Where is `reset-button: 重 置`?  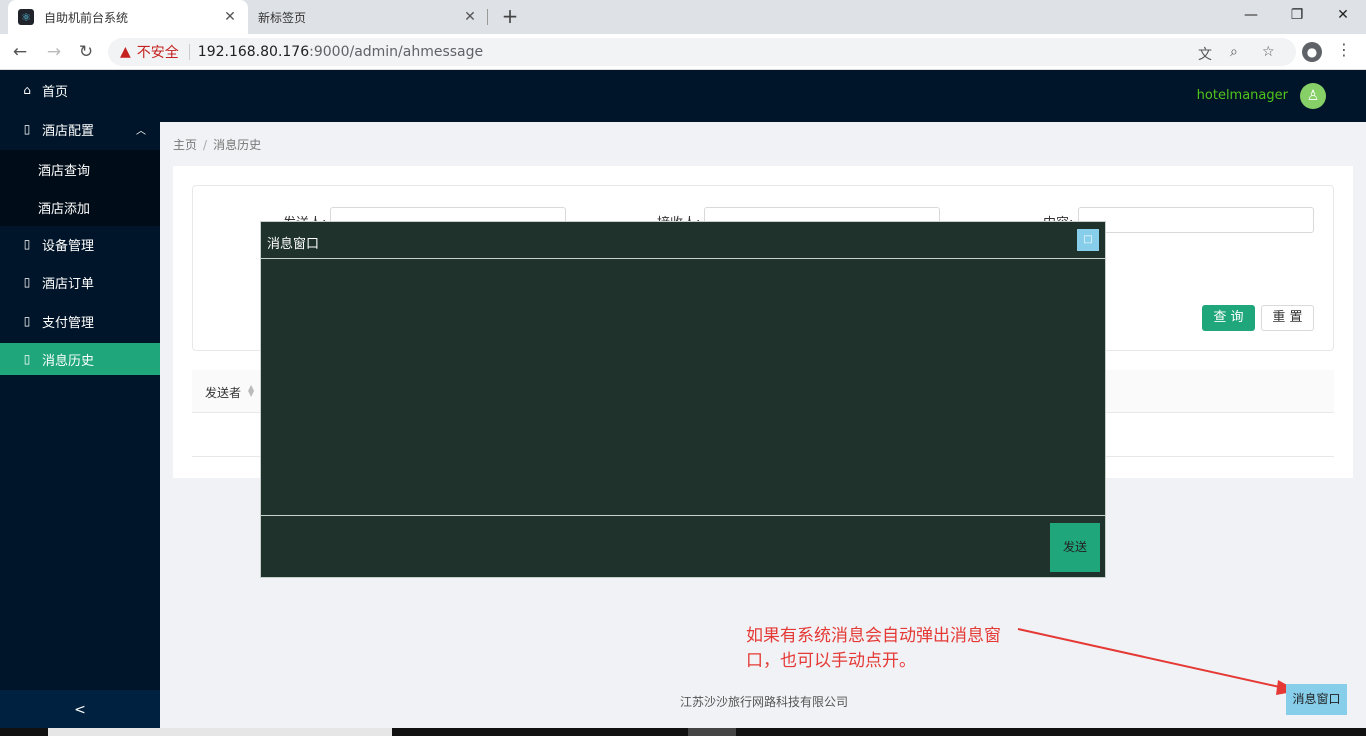
reset-button: 重 置 is located at coordinates (1287, 318).